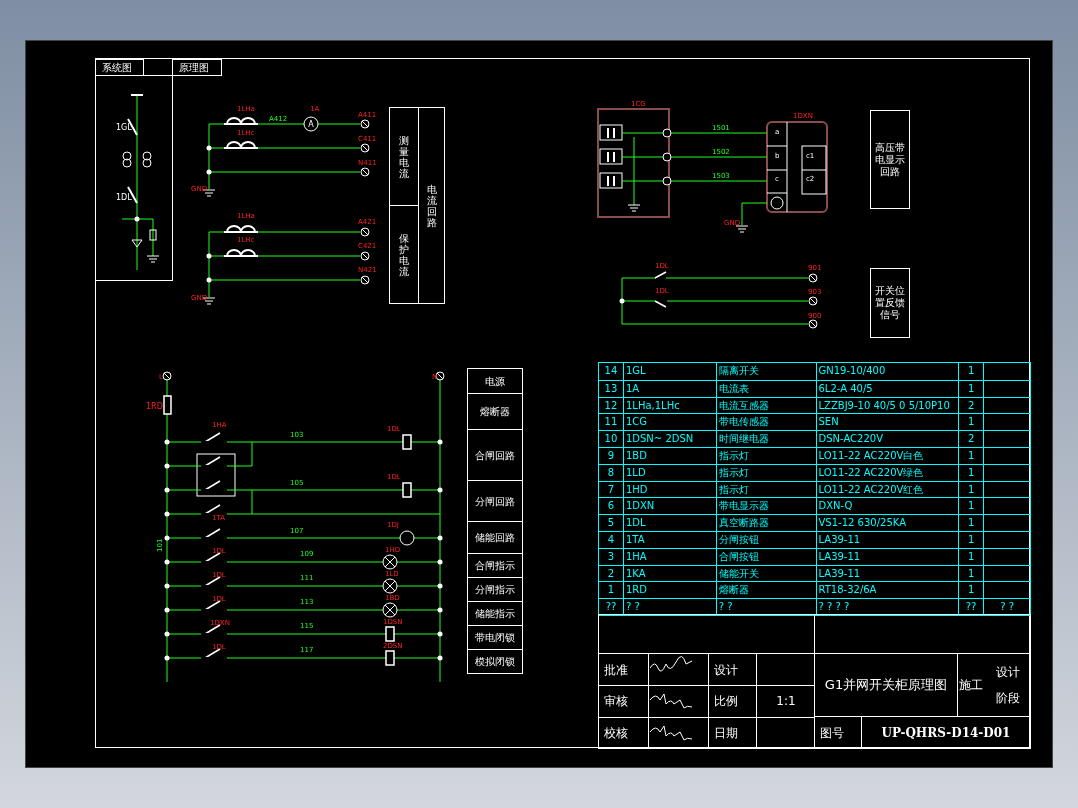  I want to click on table-cell-text: 8, so click(611, 472).